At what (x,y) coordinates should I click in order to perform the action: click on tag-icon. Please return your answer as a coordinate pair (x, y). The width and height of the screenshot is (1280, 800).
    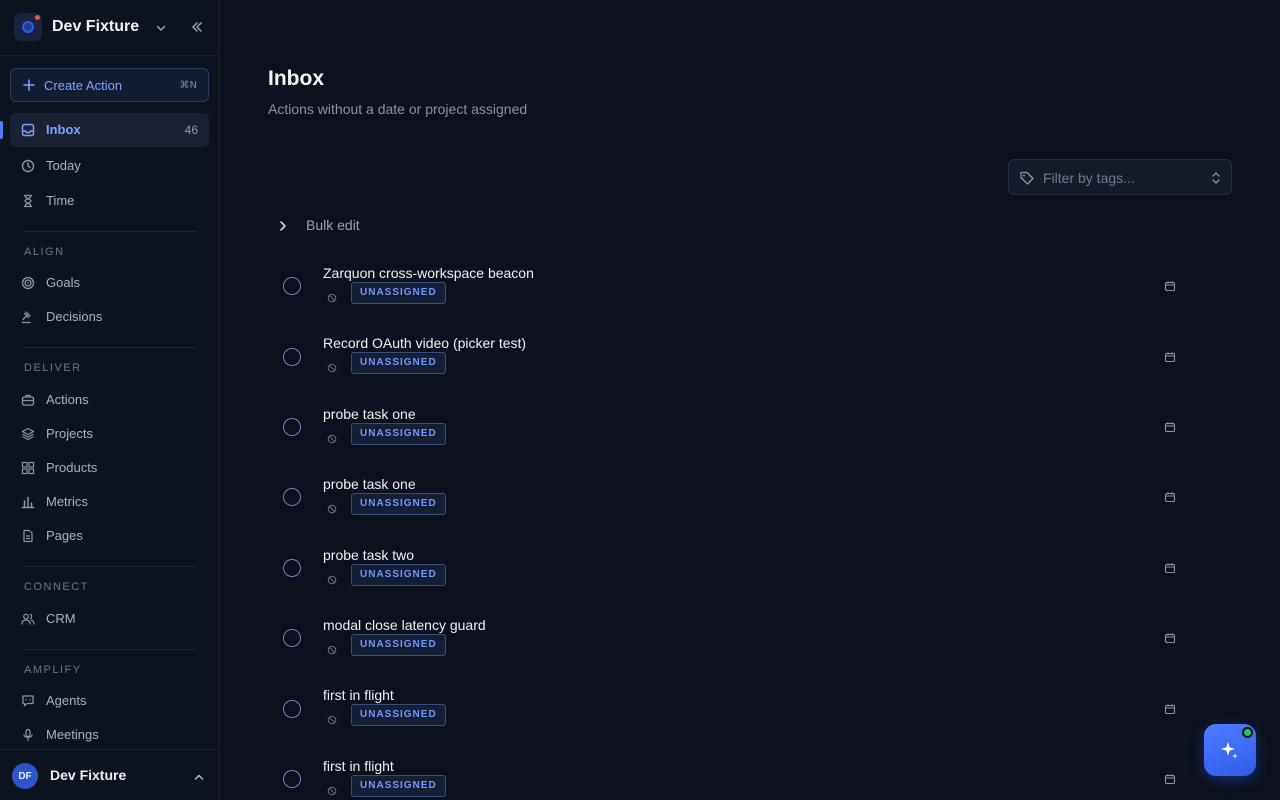
    Looking at the image, I should click on (1027, 180).